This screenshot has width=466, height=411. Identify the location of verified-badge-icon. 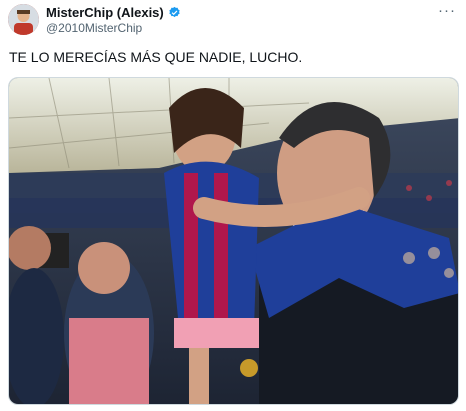
(174, 12).